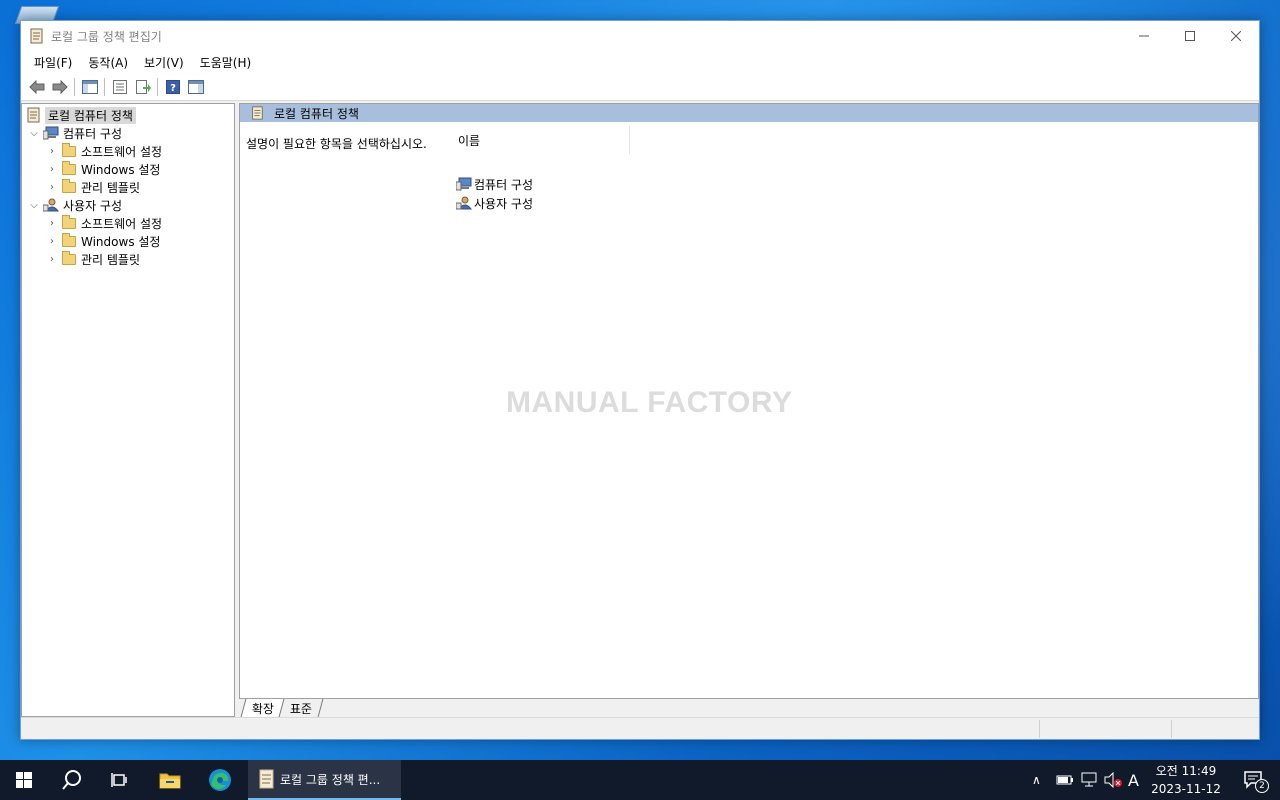 The height and width of the screenshot is (800, 1280). What do you see at coordinates (108, 62) in the screenshot?
I see `menu-action: 동작(A)` at bounding box center [108, 62].